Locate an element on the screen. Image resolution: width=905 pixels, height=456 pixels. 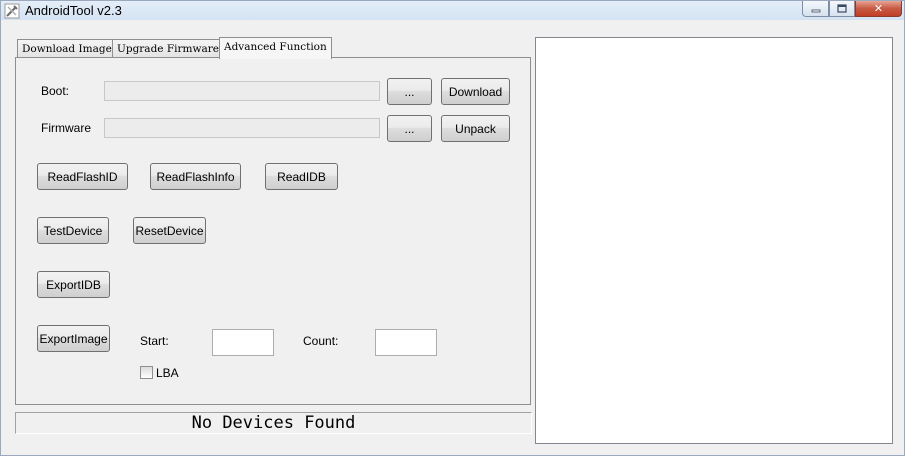
close-icon: ✕ is located at coordinates (878, 8).